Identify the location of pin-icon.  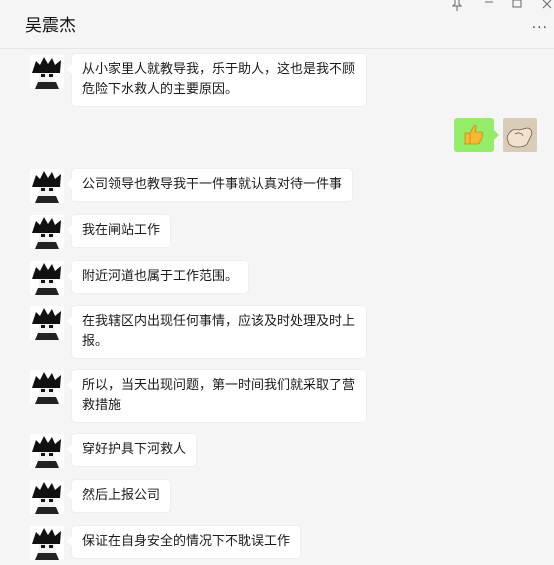
(457, 7).